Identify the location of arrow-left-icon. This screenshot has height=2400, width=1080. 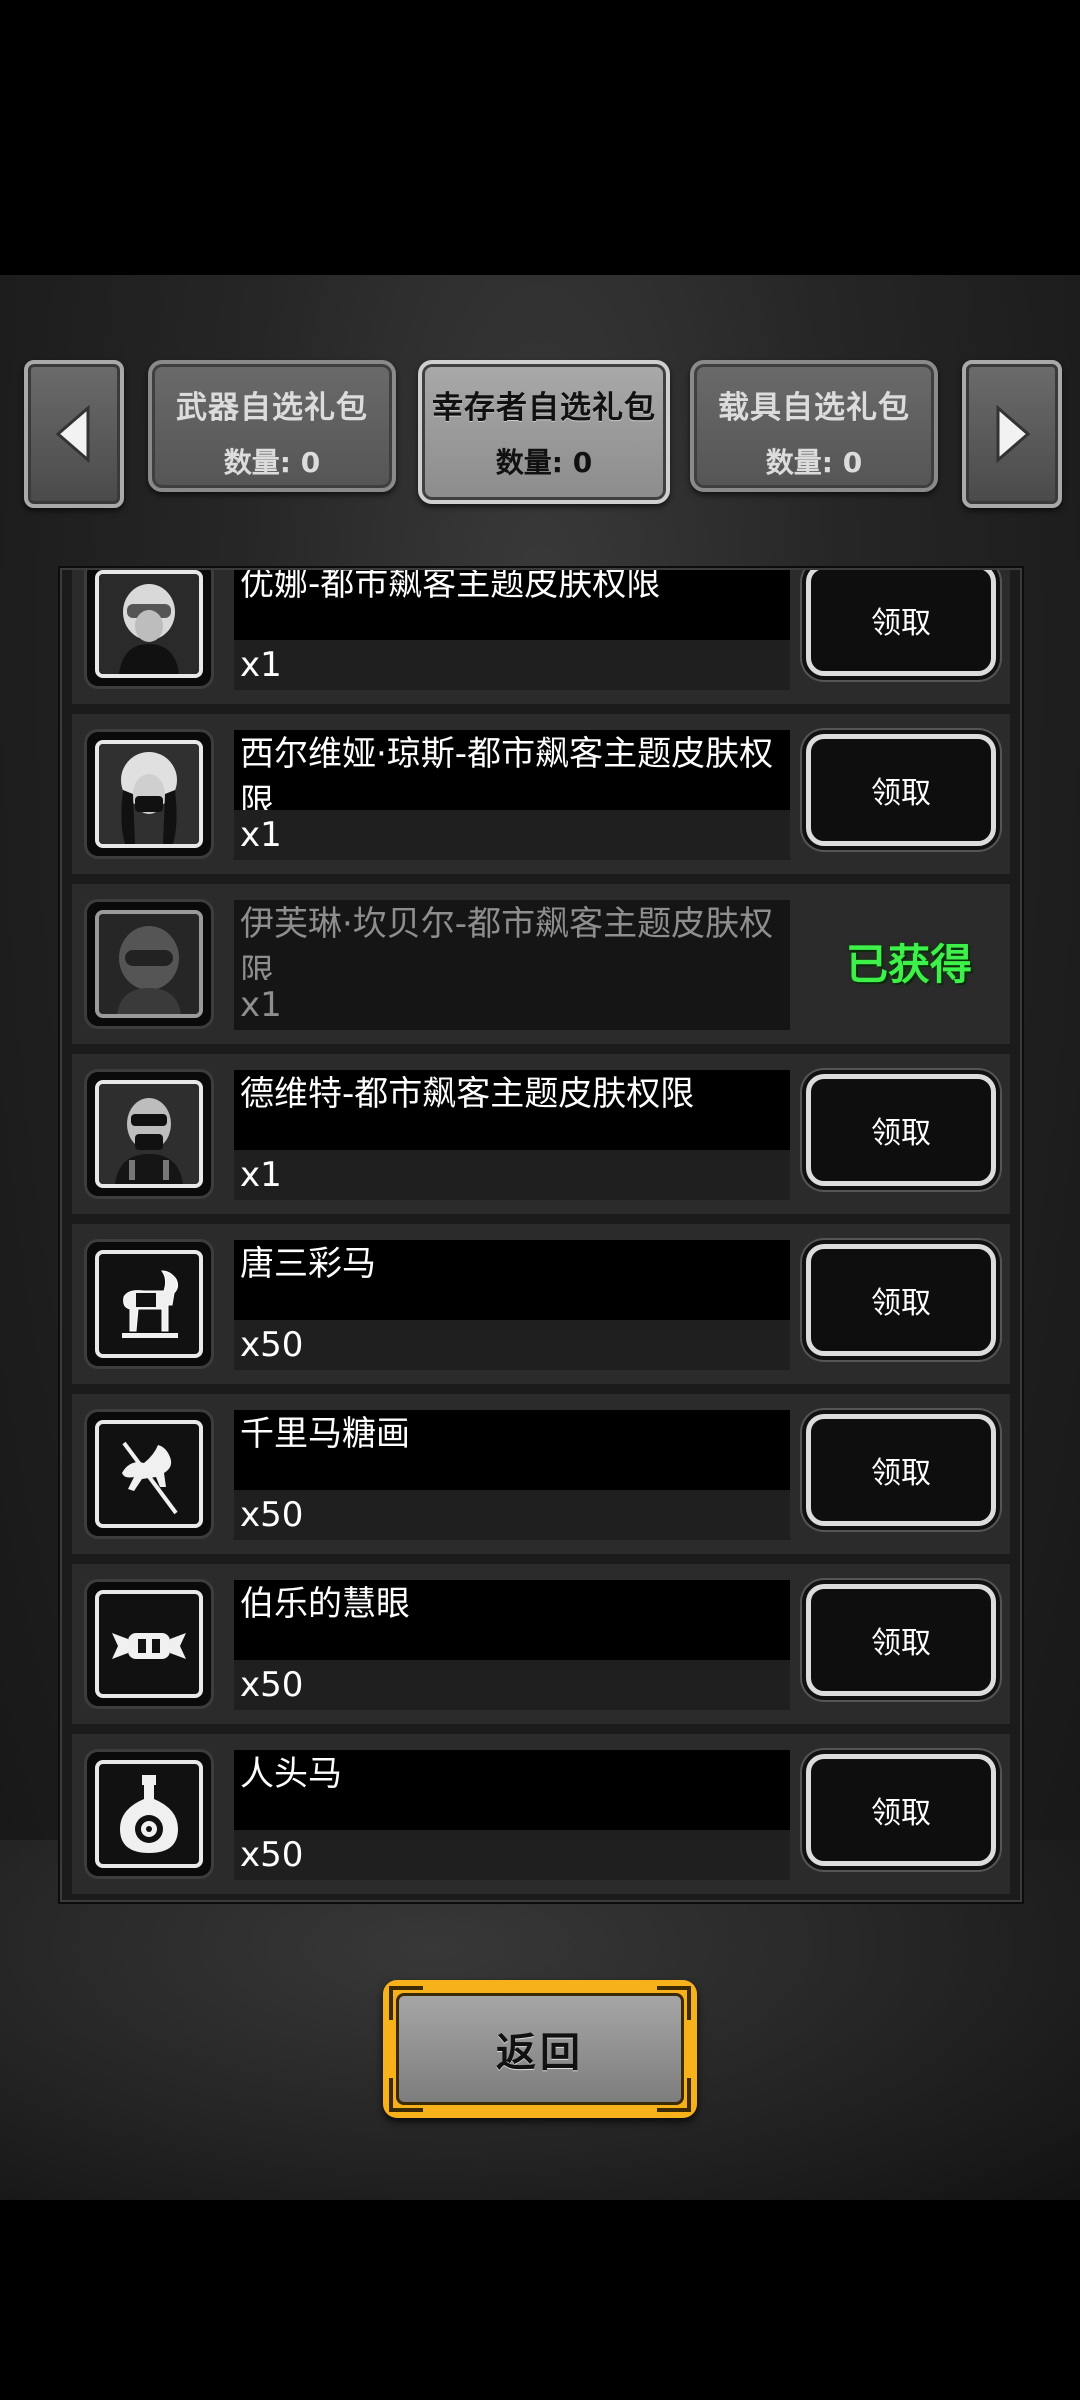
(72, 434).